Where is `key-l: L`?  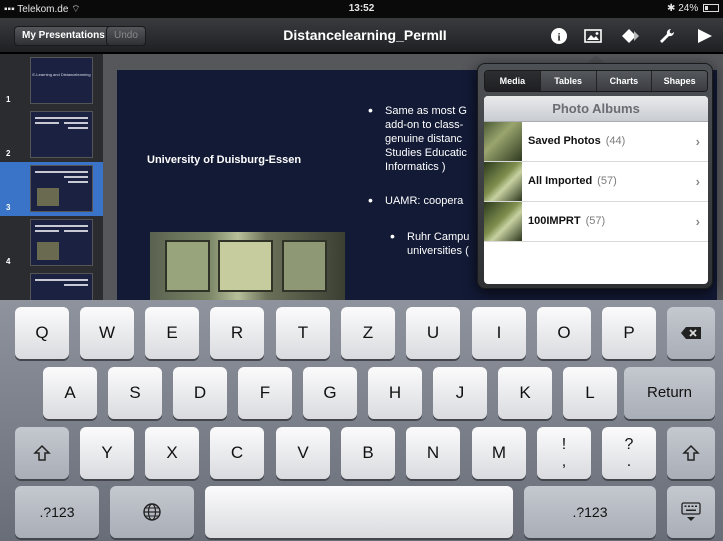
key-l: L is located at coordinates (590, 393).